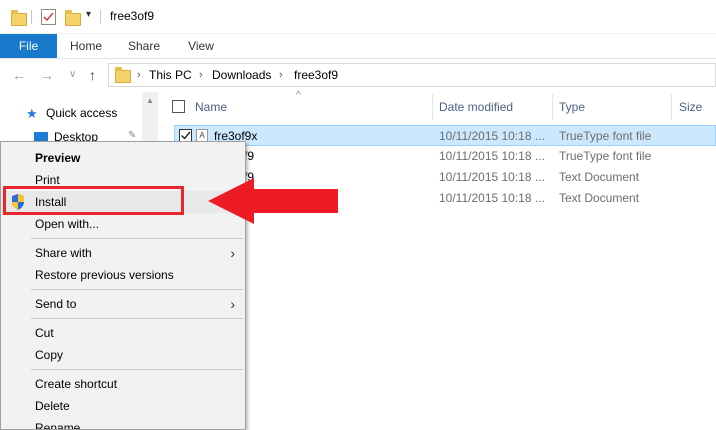 The width and height of the screenshot is (716, 430). I want to click on menu-item-restore-previous-versions: Restore previous versions, so click(123, 275).